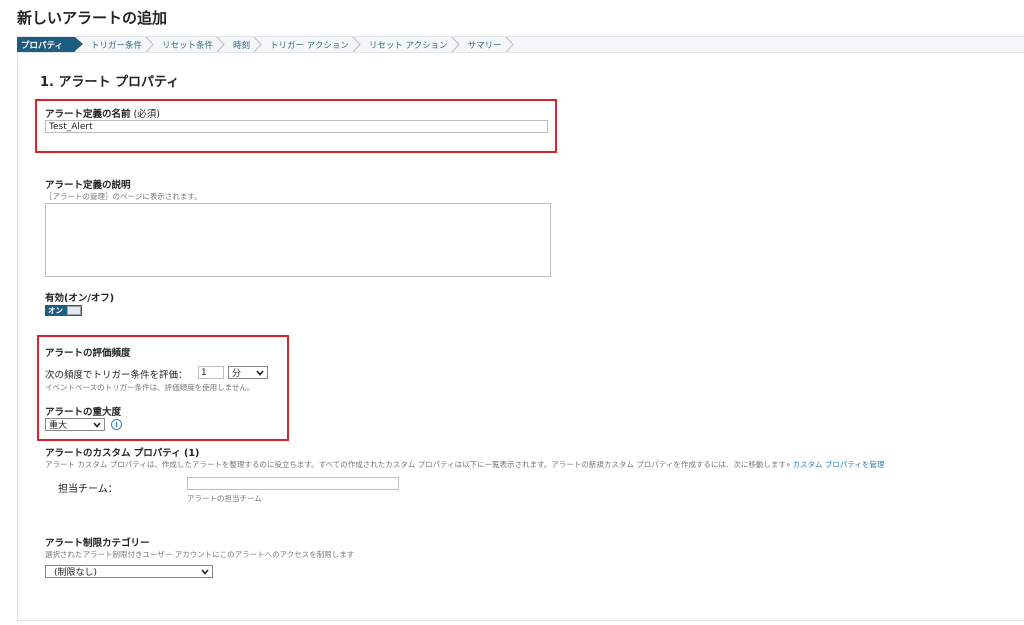  I want to click on wizard-step-label: 時刻, so click(242, 45).